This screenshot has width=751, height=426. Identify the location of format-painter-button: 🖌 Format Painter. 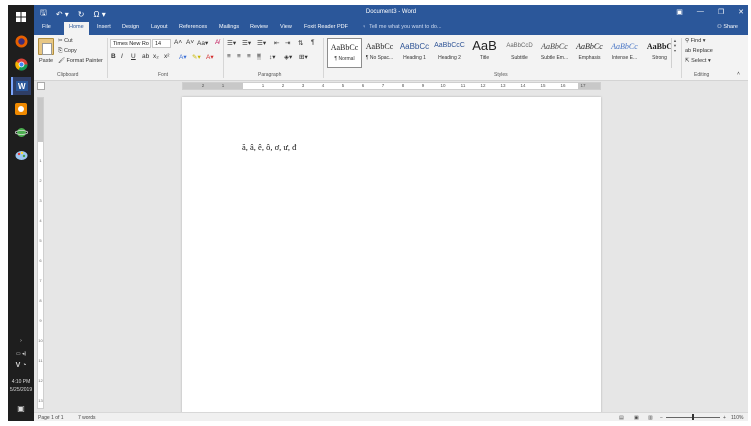
(80, 61).